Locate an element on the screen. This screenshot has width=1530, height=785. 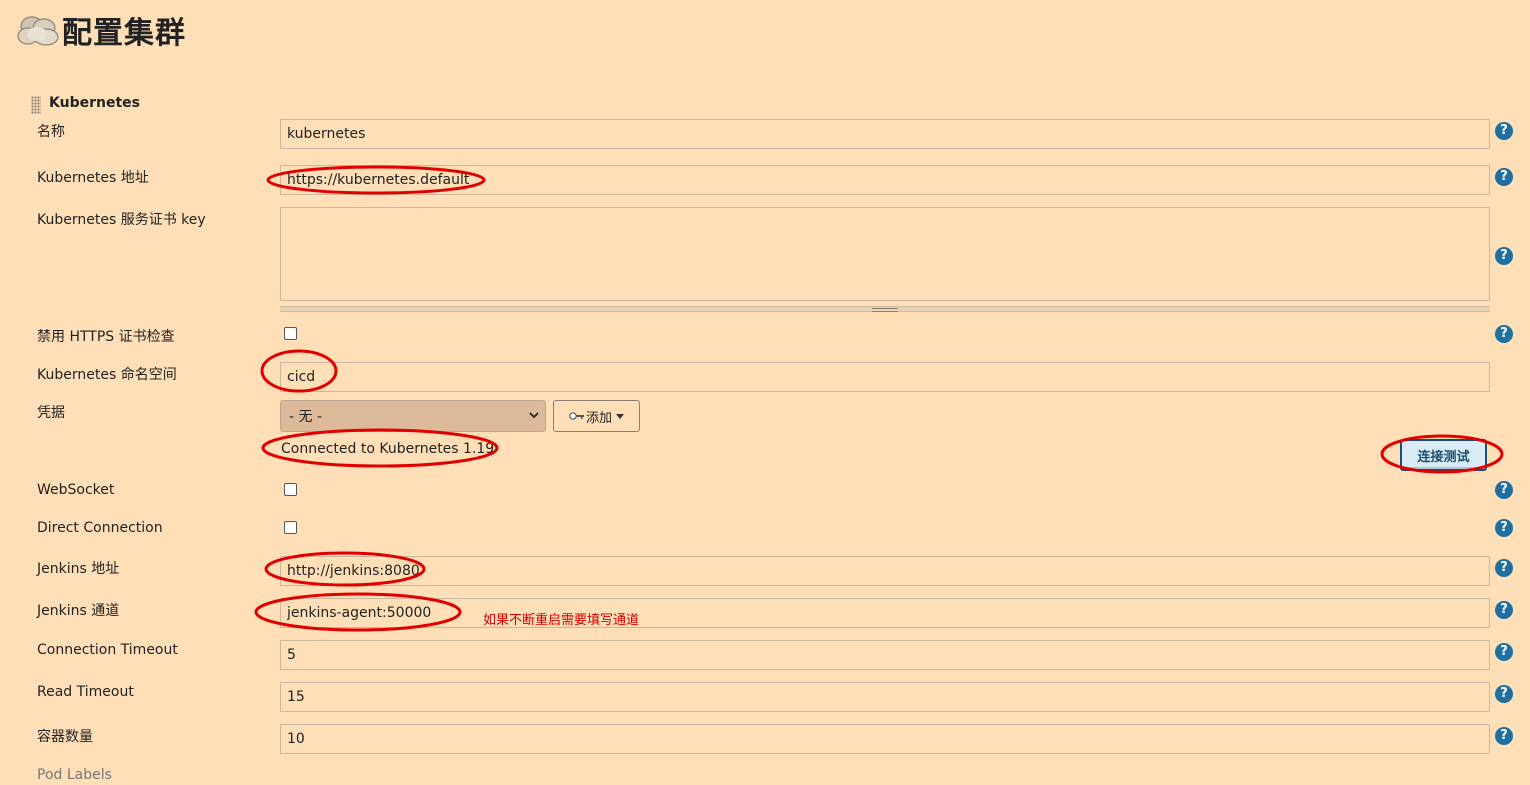
section-title: Kubernetes is located at coordinates (94, 103).